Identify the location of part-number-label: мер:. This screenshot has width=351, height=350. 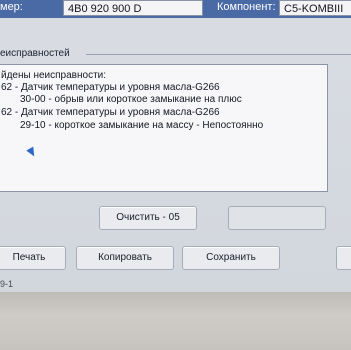
(11, 7).